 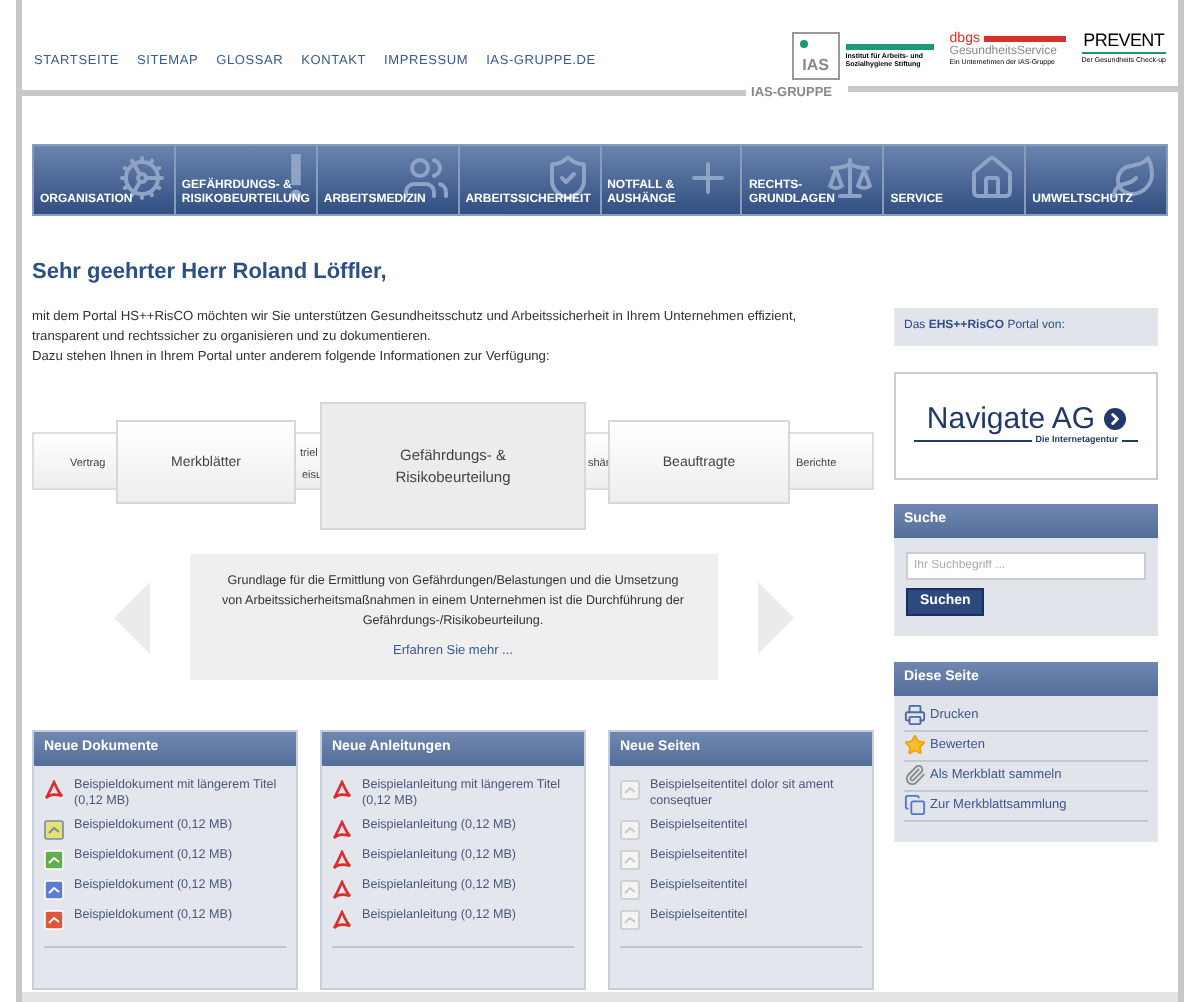 What do you see at coordinates (915, 805) in the screenshot?
I see `copy-icon` at bounding box center [915, 805].